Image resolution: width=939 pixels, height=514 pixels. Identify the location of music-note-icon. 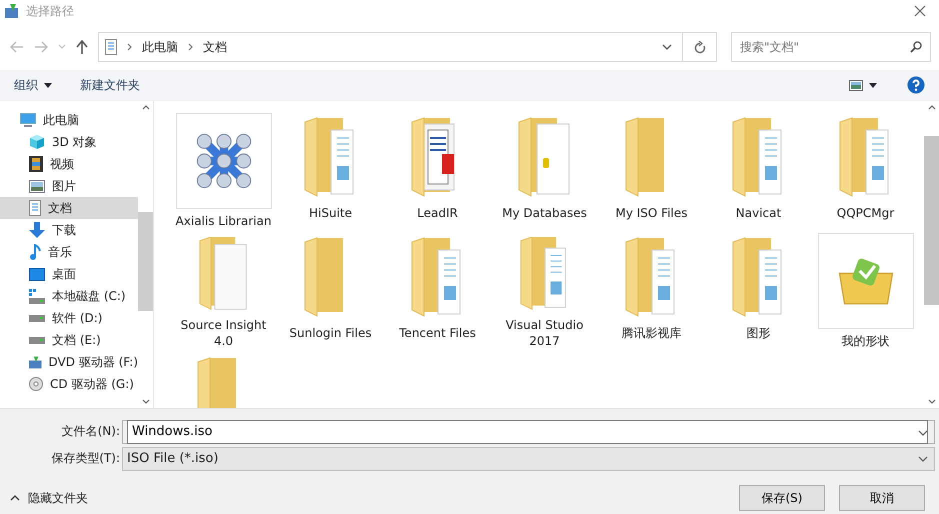
(35, 252).